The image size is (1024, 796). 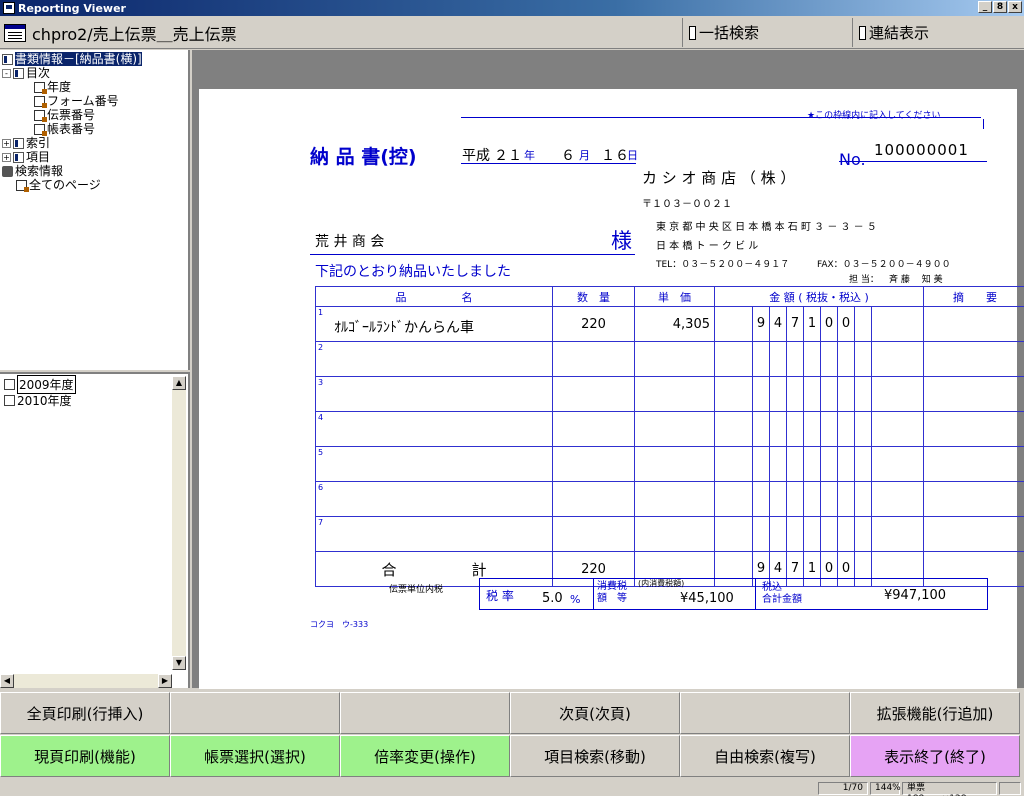 What do you see at coordinates (26, 143) in the screenshot?
I see `tree-item-index: + 索引` at bounding box center [26, 143].